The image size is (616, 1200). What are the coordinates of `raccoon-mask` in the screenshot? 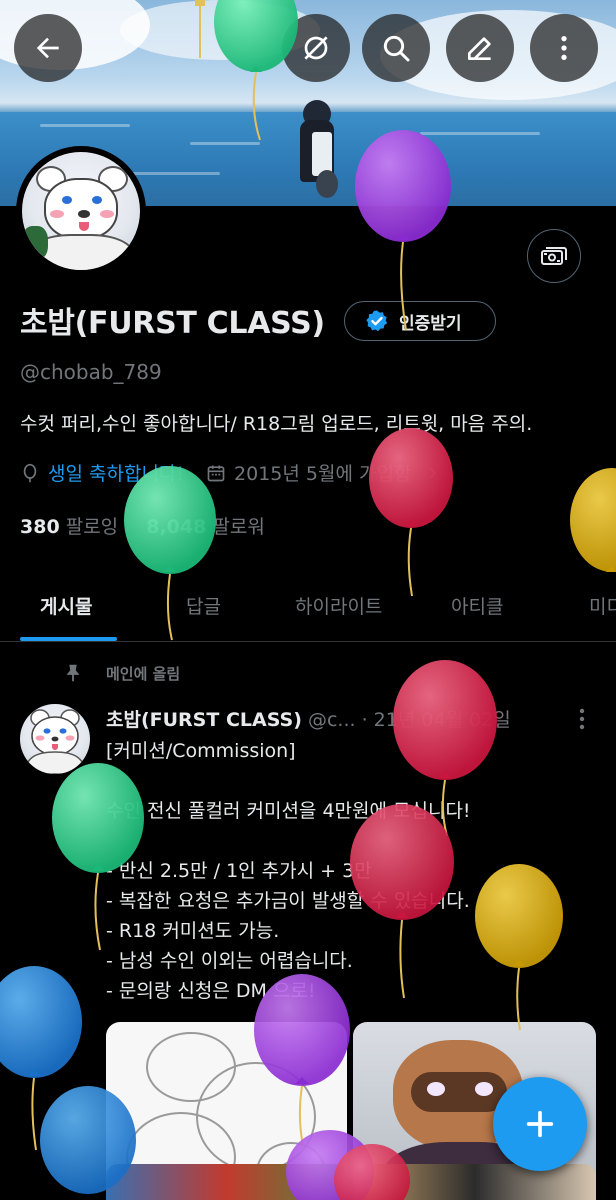 It's located at (459, 1092).